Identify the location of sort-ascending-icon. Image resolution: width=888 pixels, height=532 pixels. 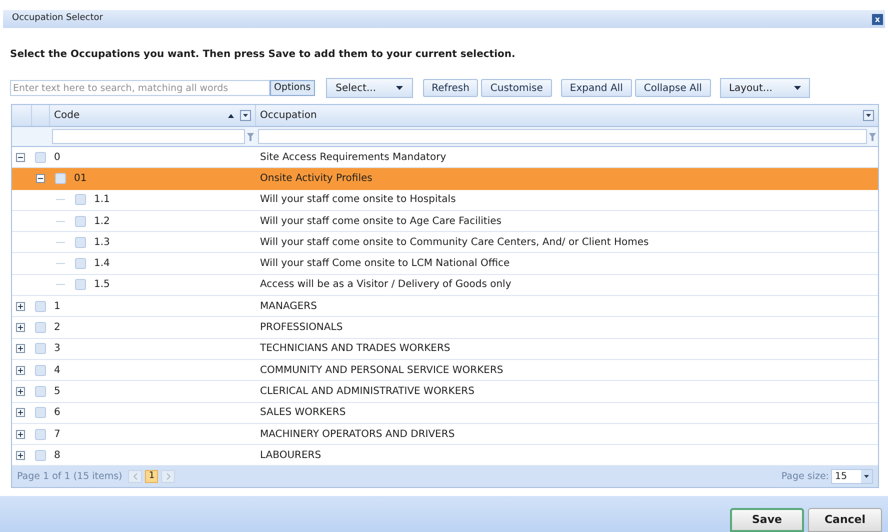
(231, 116).